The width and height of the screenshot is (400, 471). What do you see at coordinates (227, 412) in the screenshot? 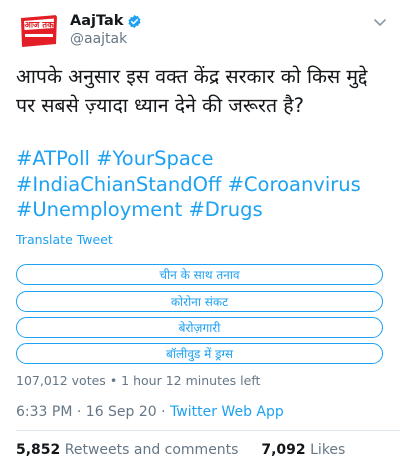
I see `source-app-link: Twitter Web App` at bounding box center [227, 412].